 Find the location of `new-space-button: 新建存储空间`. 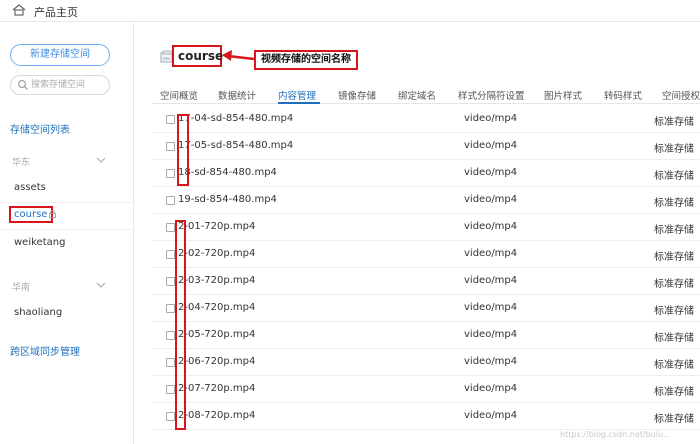

new-space-button: 新建存储空间 is located at coordinates (60, 55).